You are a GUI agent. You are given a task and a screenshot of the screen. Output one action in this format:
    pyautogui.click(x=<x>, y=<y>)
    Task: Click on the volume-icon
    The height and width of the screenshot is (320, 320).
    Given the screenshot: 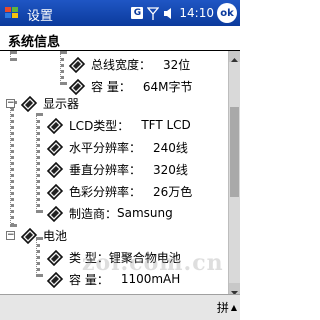 What is the action you would take?
    pyautogui.click(x=169, y=13)
    